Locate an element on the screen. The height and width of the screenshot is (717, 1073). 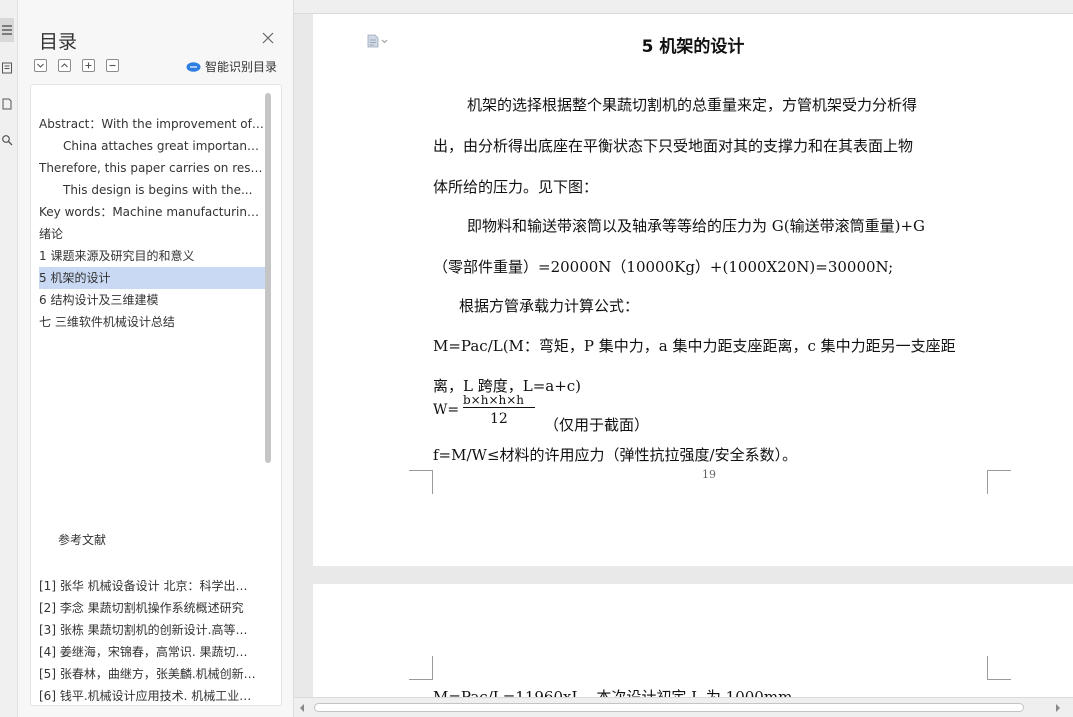
body-text: 体所给的压力。见下图： is located at coordinates (516, 187).